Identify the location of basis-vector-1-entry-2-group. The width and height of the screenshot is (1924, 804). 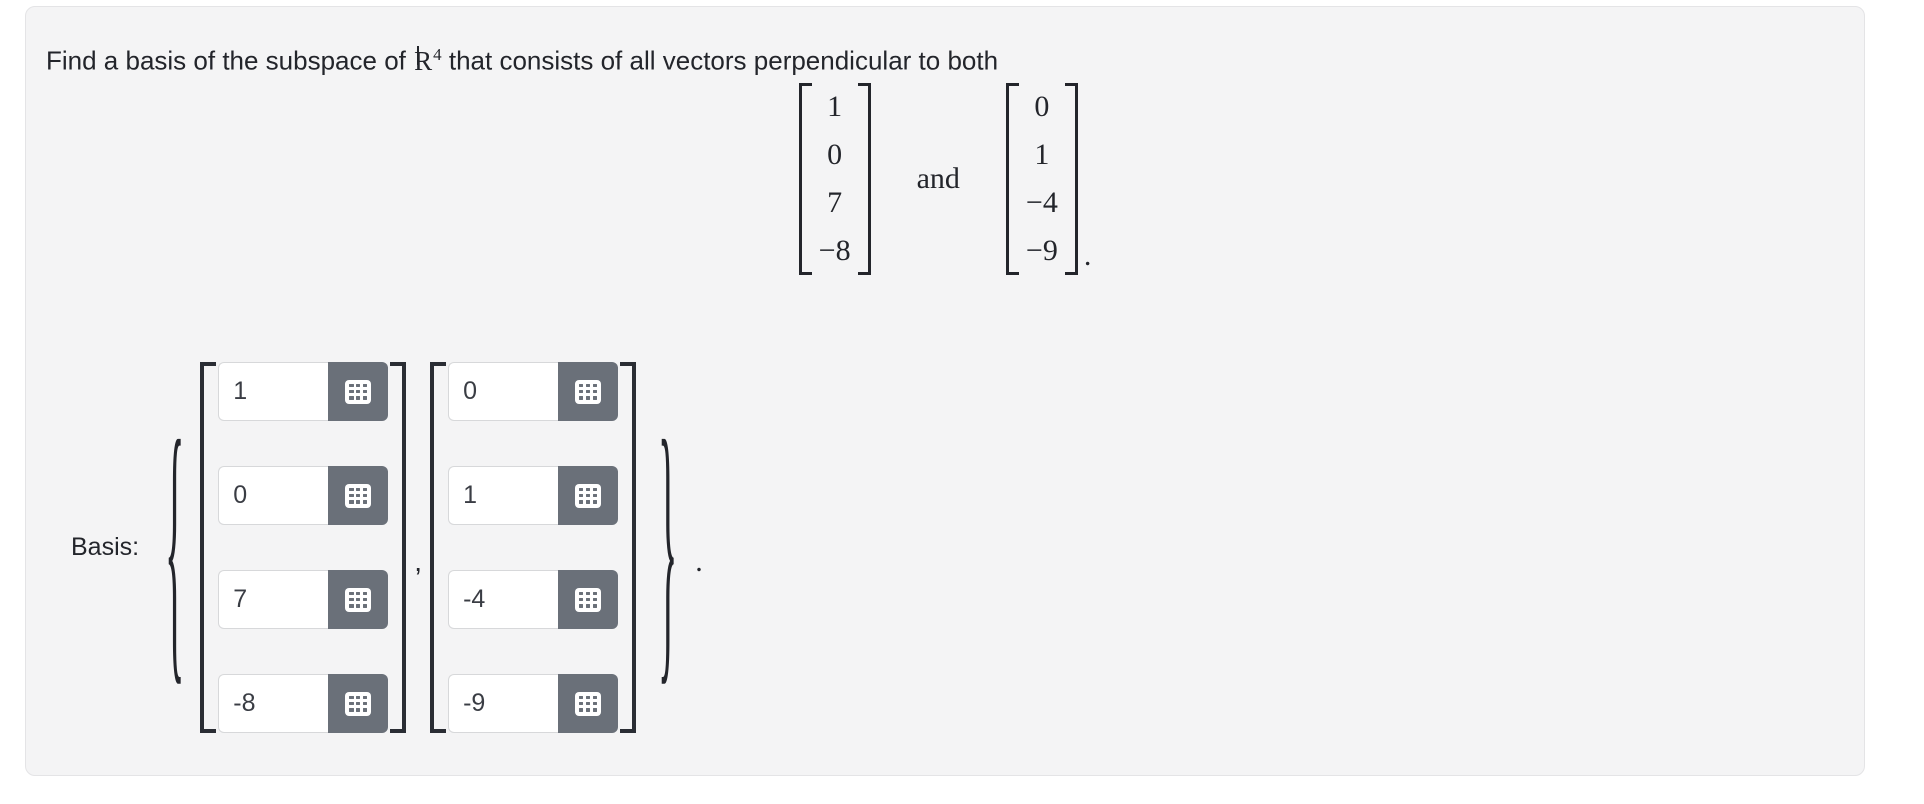
(303, 495).